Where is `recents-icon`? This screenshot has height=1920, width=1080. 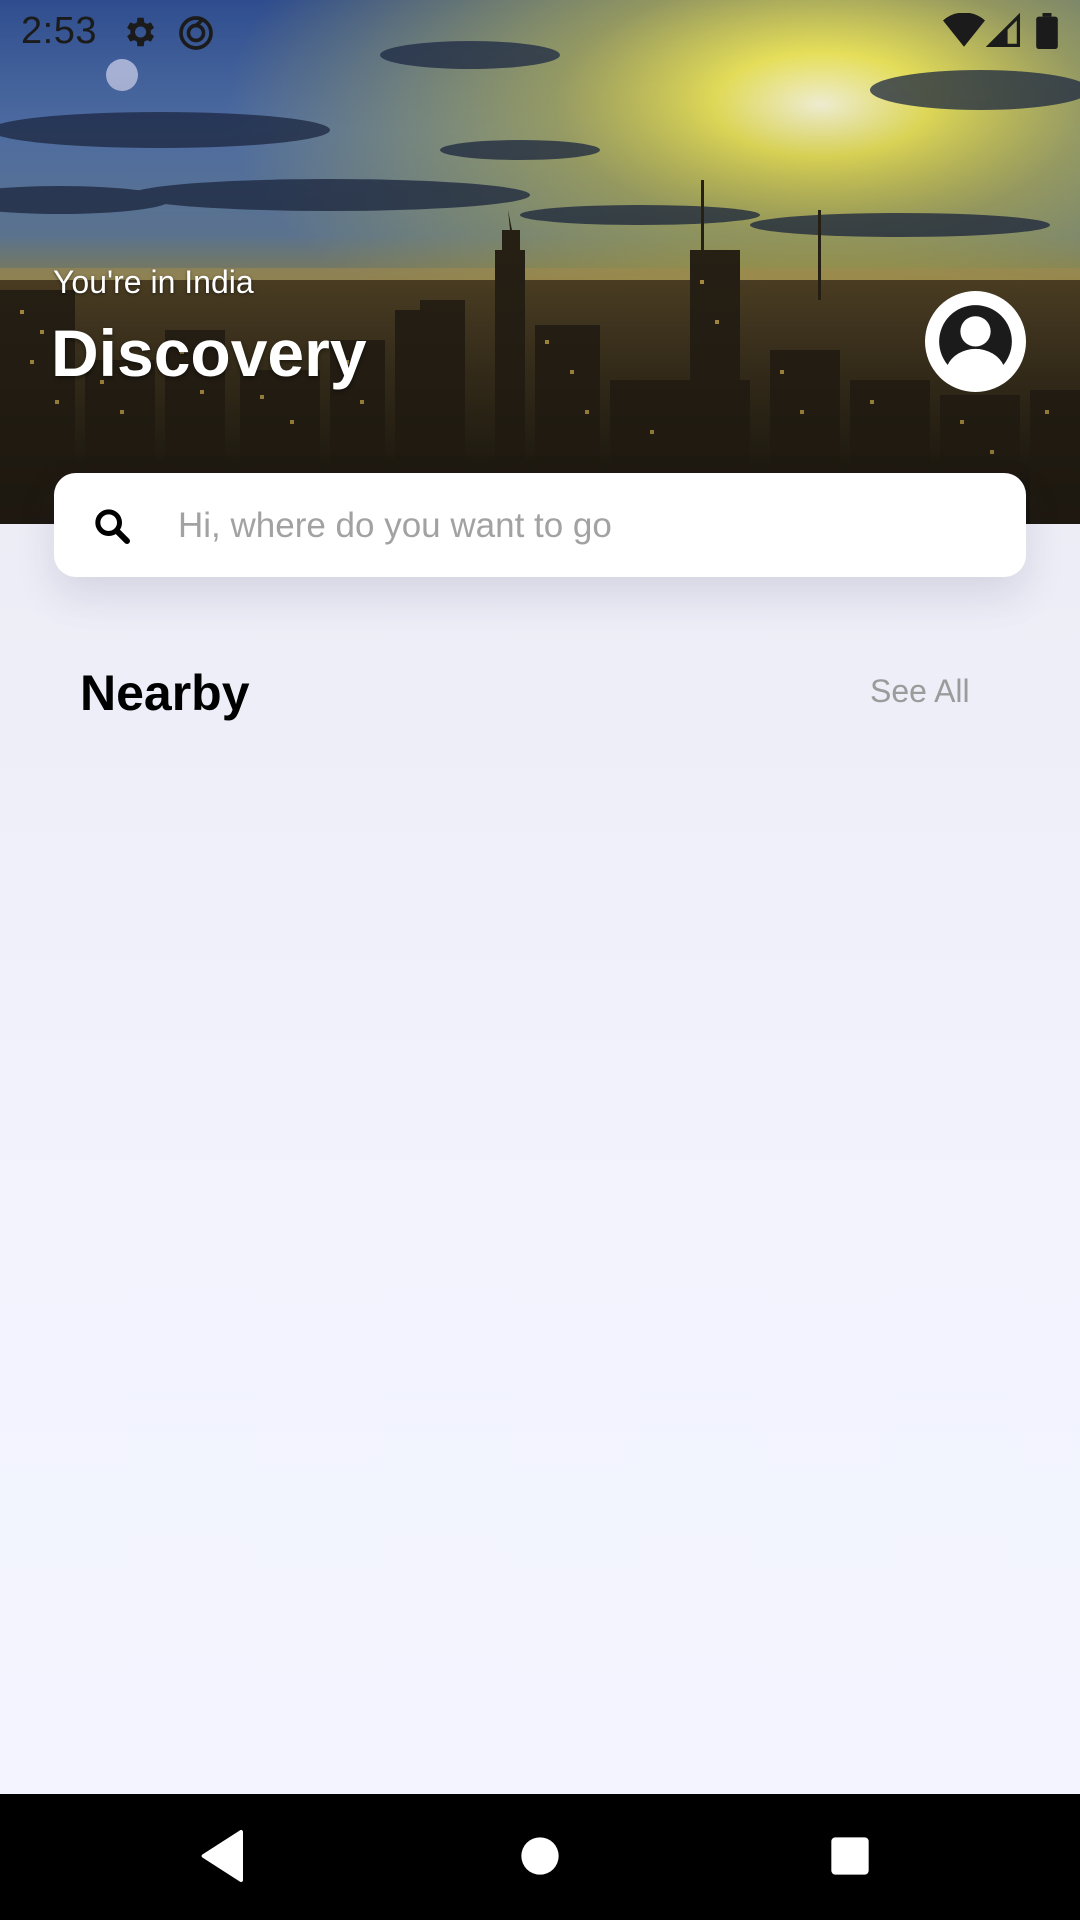
recents-icon is located at coordinates (850, 1856).